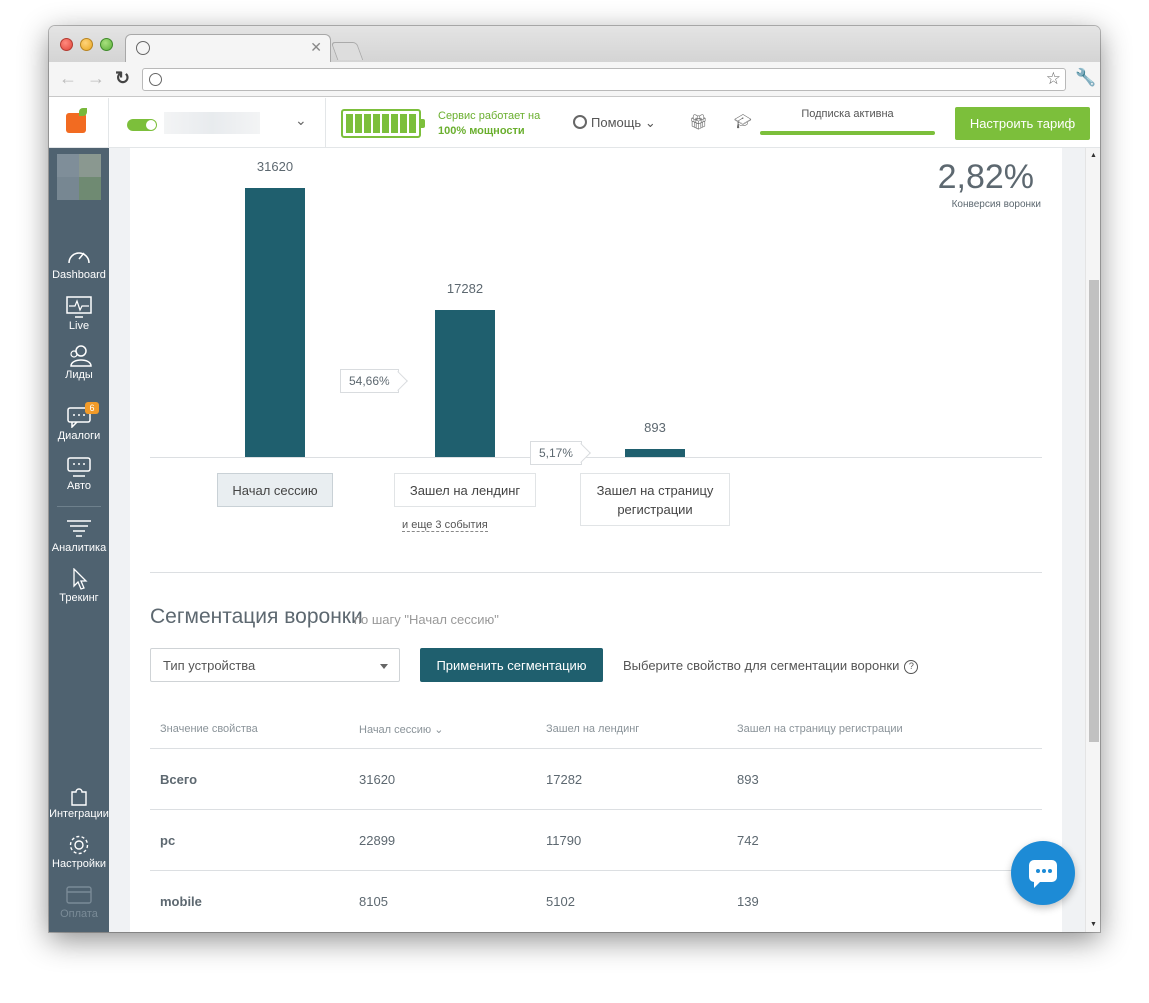 This screenshot has height=1003, width=1149. I want to click on table-cell: 5102, so click(560, 901).